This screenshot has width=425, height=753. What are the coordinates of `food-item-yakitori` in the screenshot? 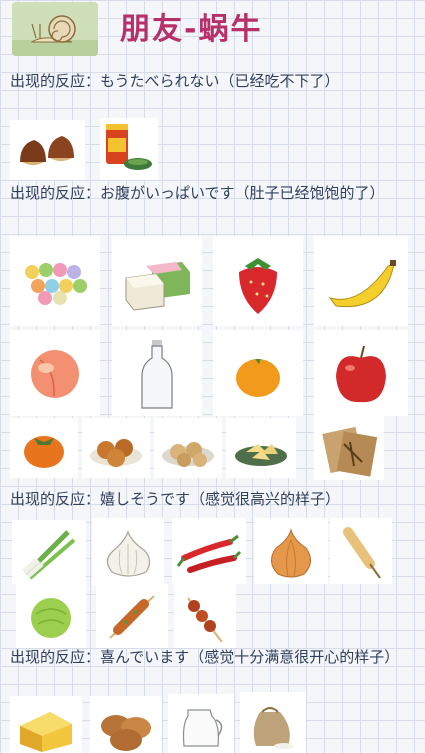 It's located at (205, 616).